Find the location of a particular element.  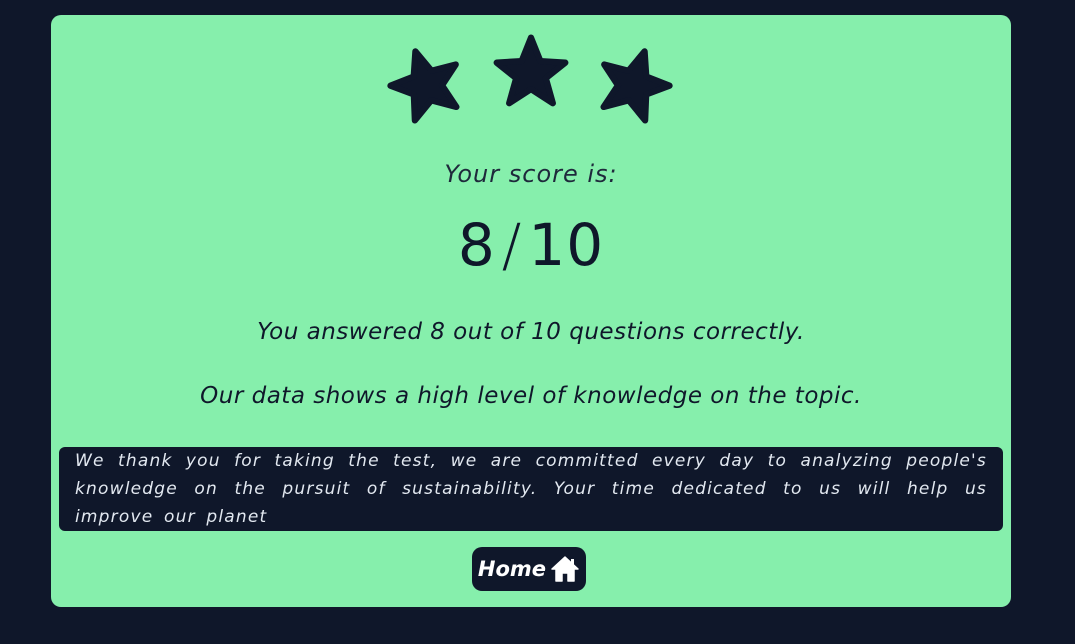

score-total: 10 is located at coordinates (566, 245).